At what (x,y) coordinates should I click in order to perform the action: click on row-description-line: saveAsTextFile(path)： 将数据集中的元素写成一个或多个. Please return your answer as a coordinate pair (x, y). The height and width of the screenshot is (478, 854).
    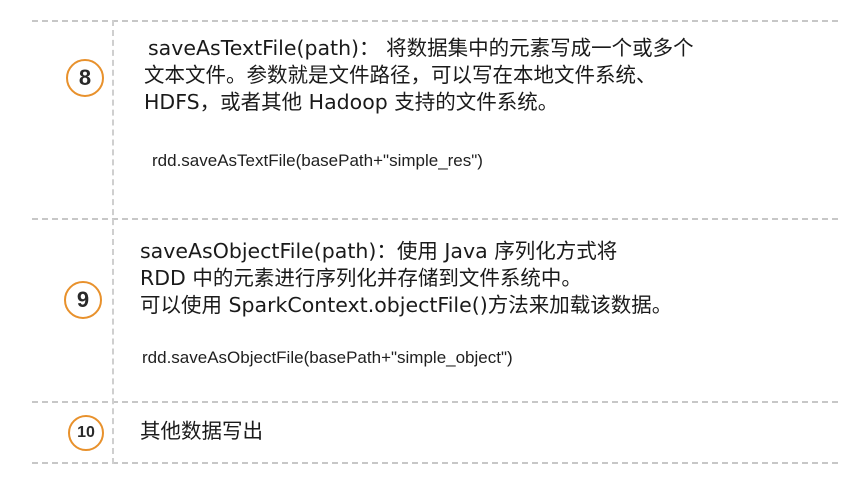
    Looking at the image, I should click on (421, 48).